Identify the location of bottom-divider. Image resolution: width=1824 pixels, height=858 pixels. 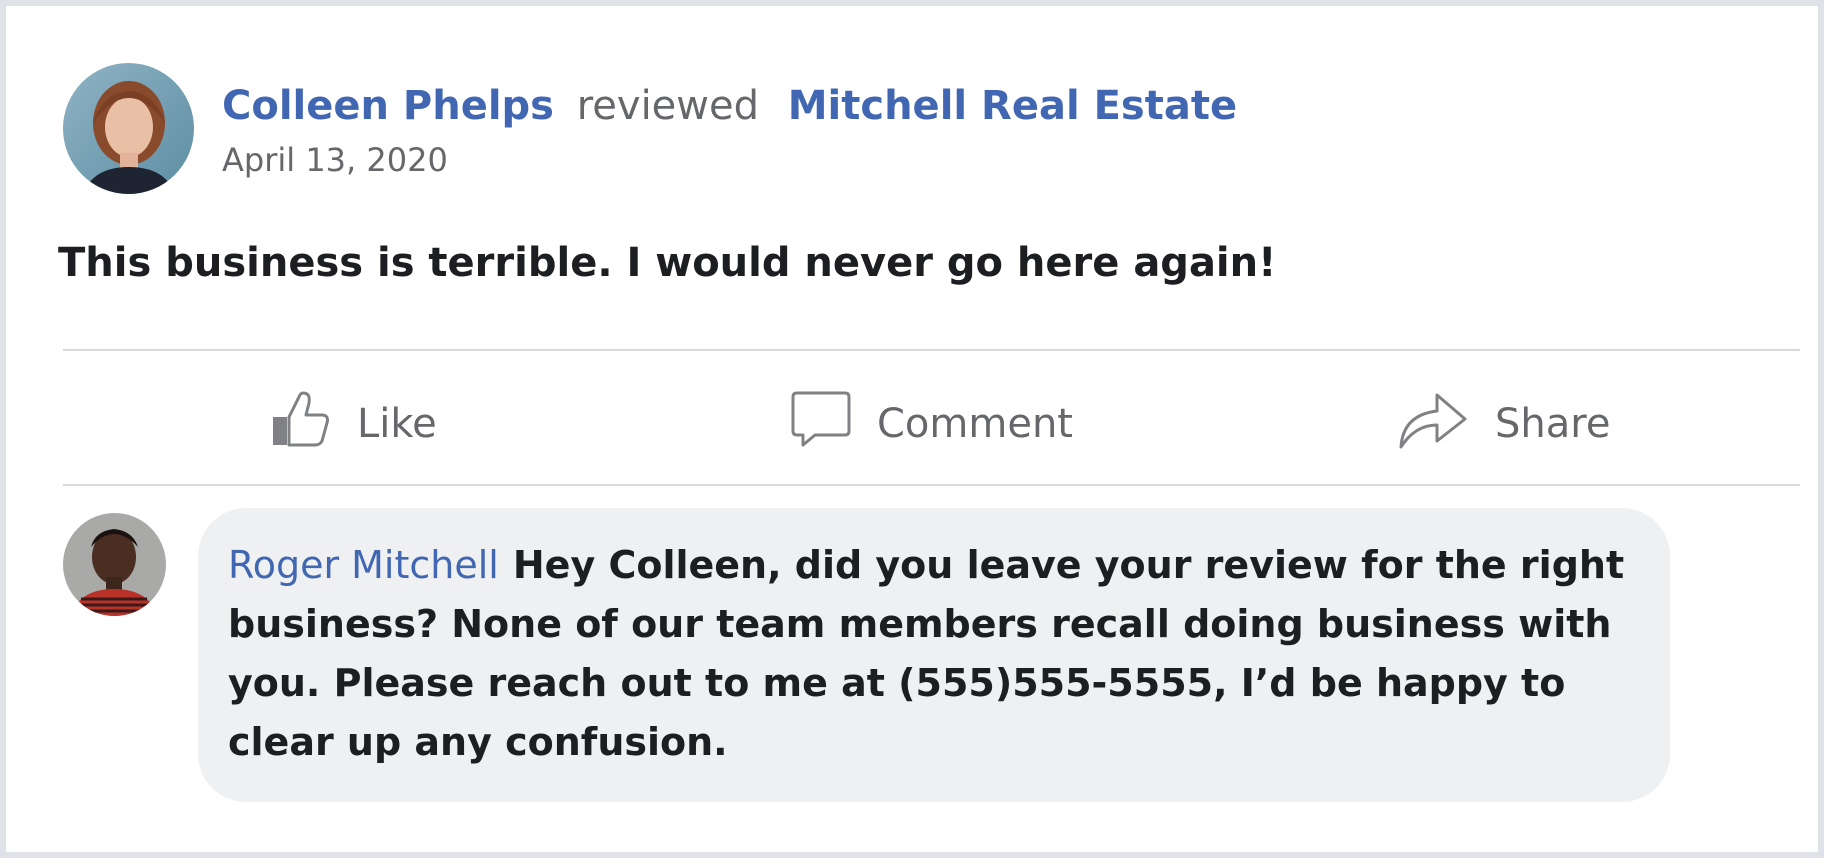
(931, 485).